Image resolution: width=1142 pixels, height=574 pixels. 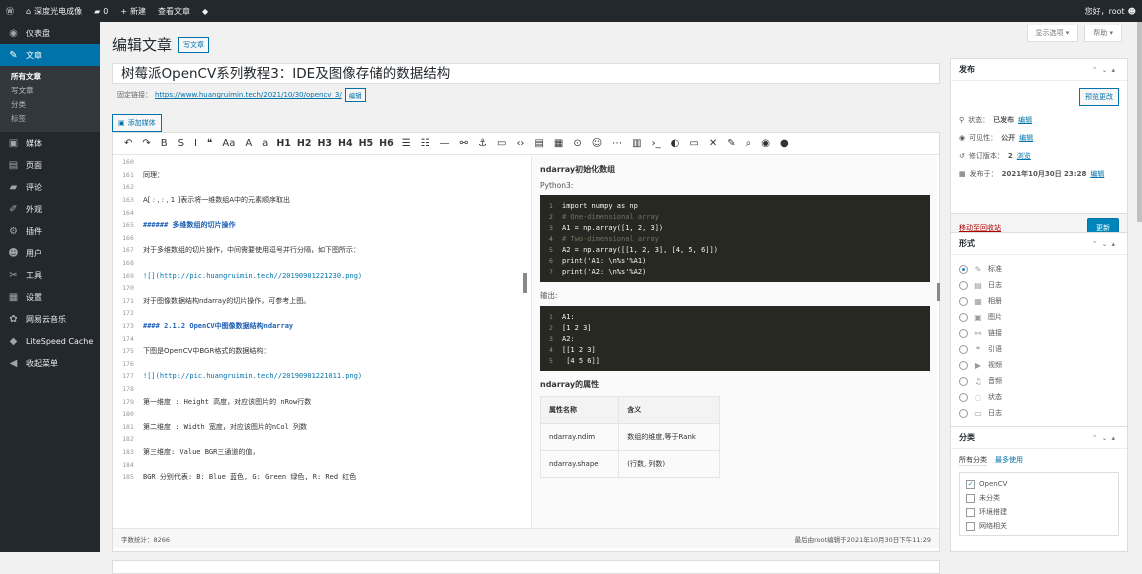 What do you see at coordinates (1039, 285) in the screenshot?
I see `format-option: ▤ 日志` at bounding box center [1039, 285].